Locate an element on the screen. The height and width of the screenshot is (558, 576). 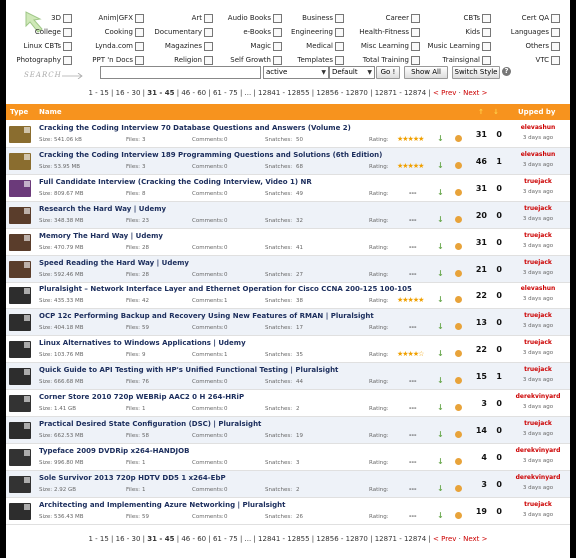
torrent-title-link: Memory The Hard Way | Udemy is located at coordinates (101, 236).